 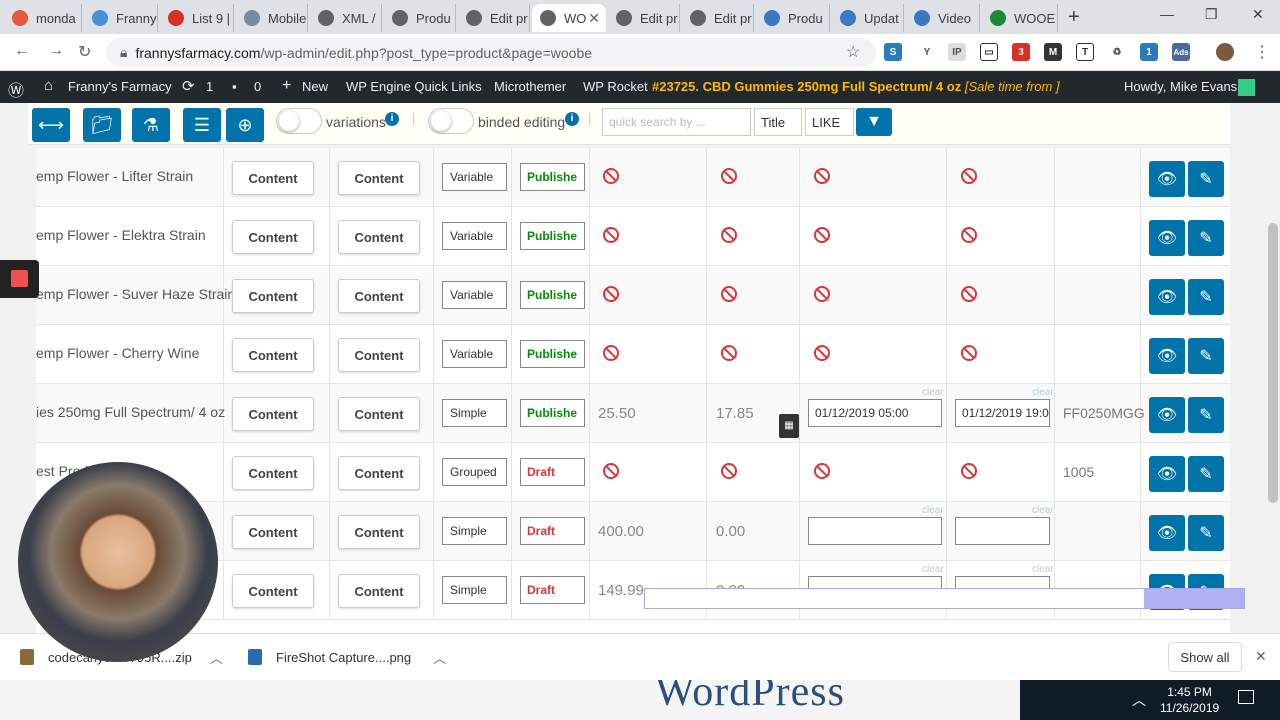 What do you see at coordinates (1002, 531) in the screenshot?
I see `sale-to-input` at bounding box center [1002, 531].